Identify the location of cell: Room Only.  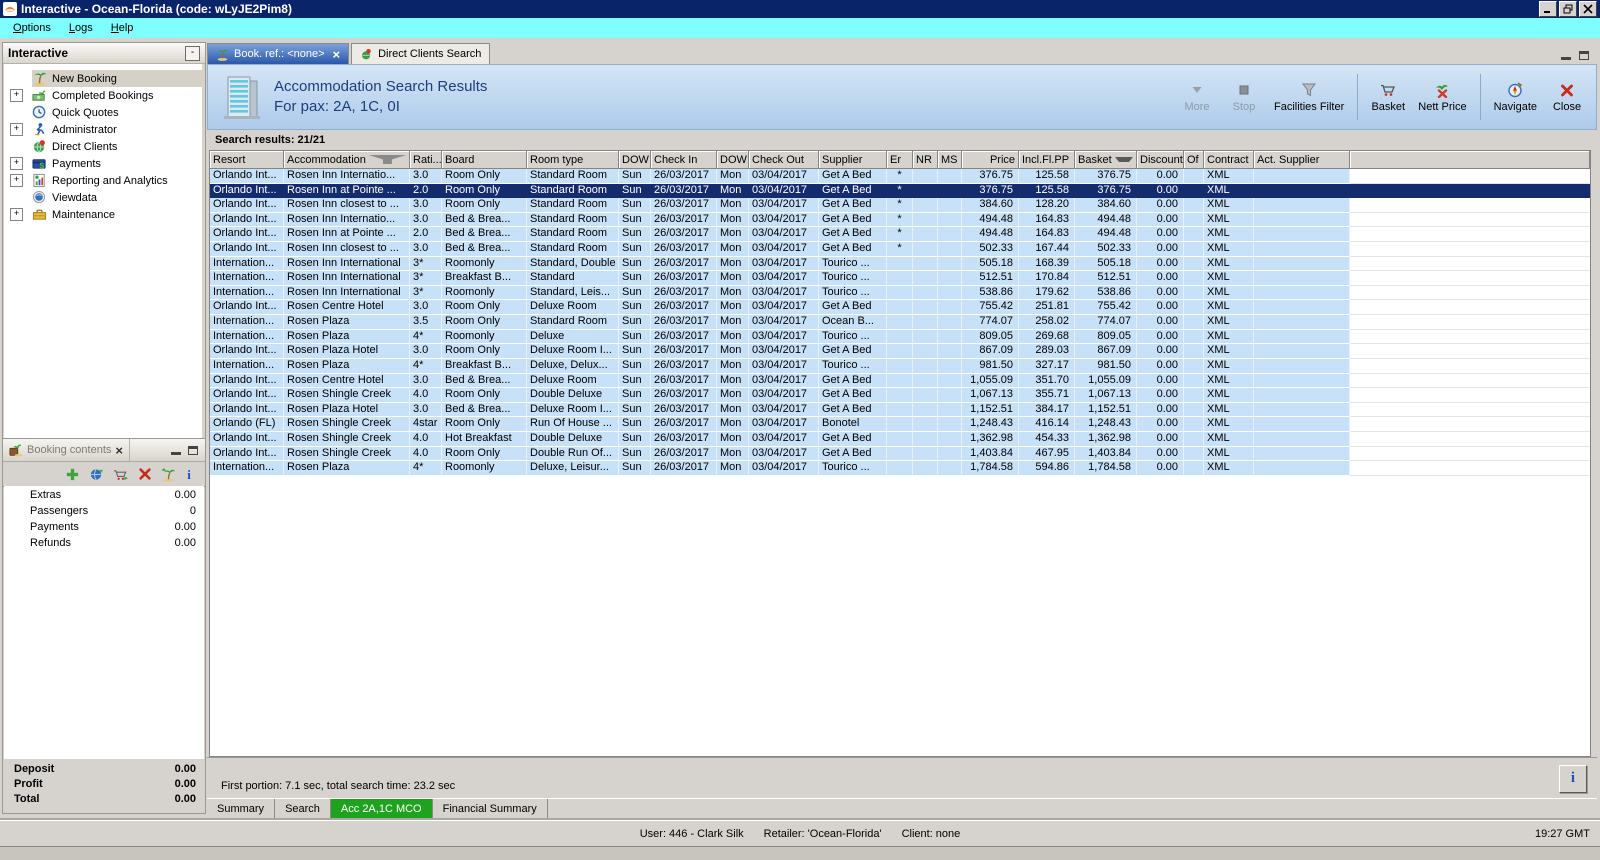
(484, 308).